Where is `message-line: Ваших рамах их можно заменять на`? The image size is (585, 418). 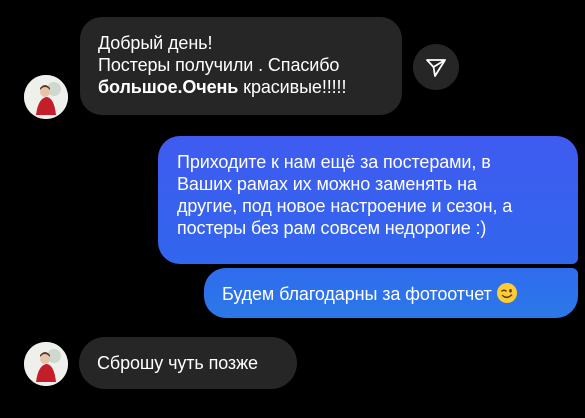
message-line: Ваших рамах их можно заменять на is located at coordinates (327, 184).